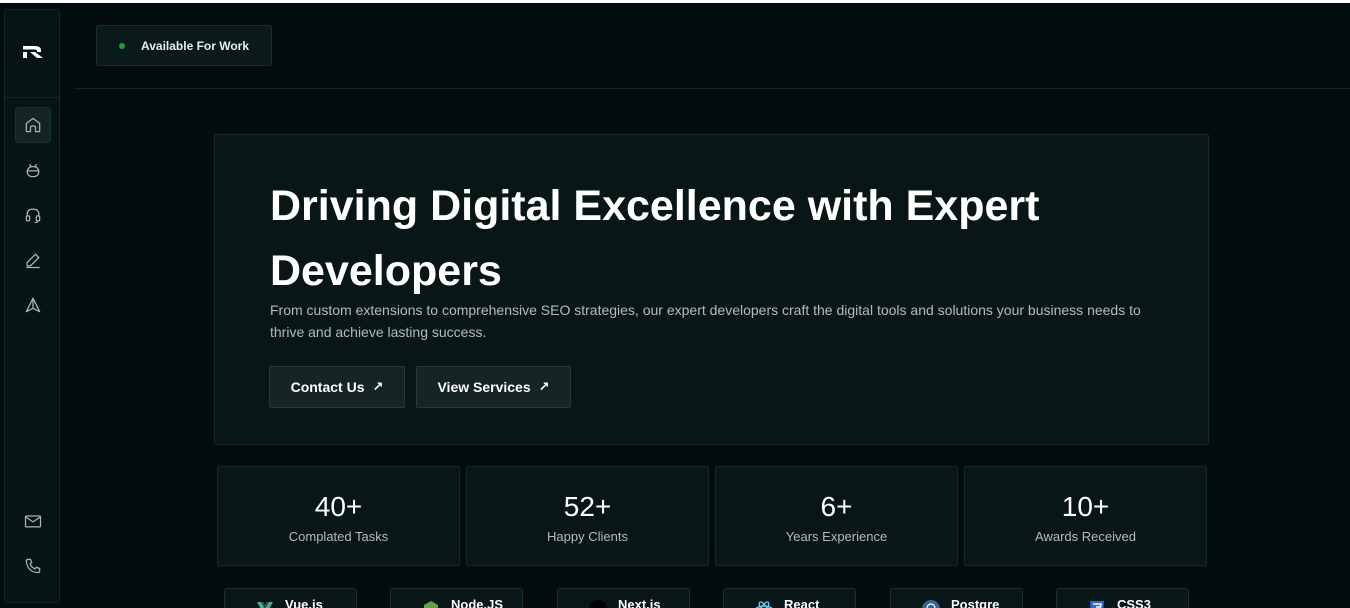  Describe the element at coordinates (975, 602) in the screenshot. I see `tech-label: Postgre` at that location.